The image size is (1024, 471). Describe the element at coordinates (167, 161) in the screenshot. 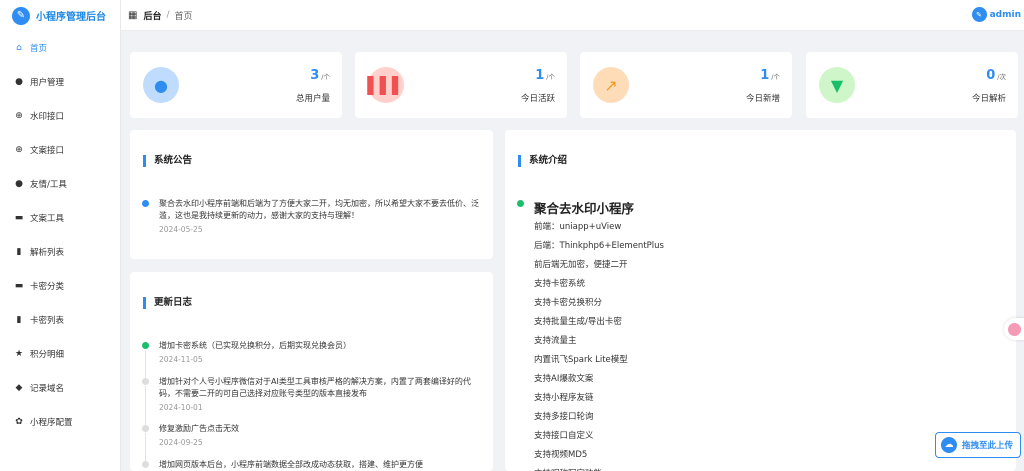

I see `panel-title: 系统公告` at that location.